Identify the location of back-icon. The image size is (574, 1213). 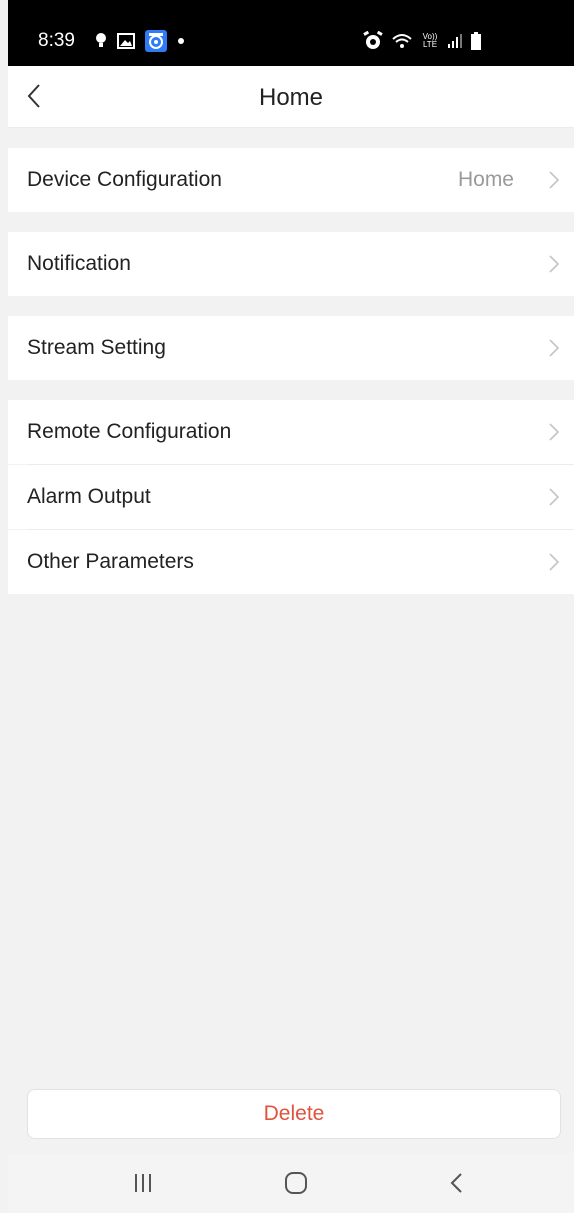
(456, 1183).